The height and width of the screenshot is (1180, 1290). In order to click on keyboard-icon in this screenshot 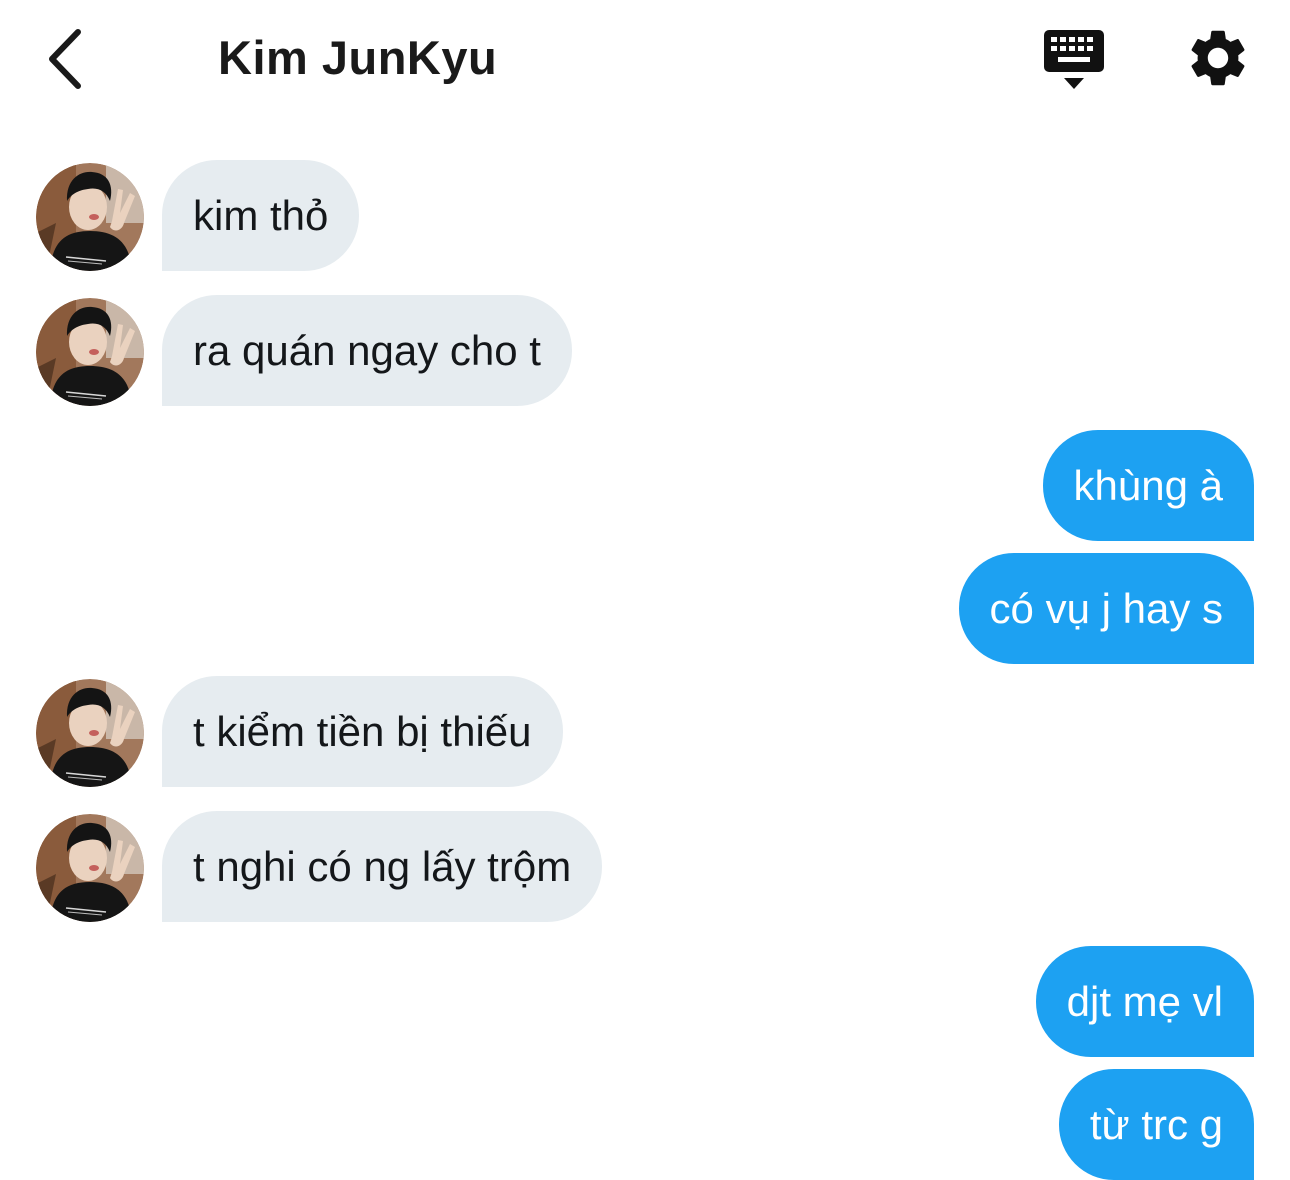, I will do `click(1074, 59)`.